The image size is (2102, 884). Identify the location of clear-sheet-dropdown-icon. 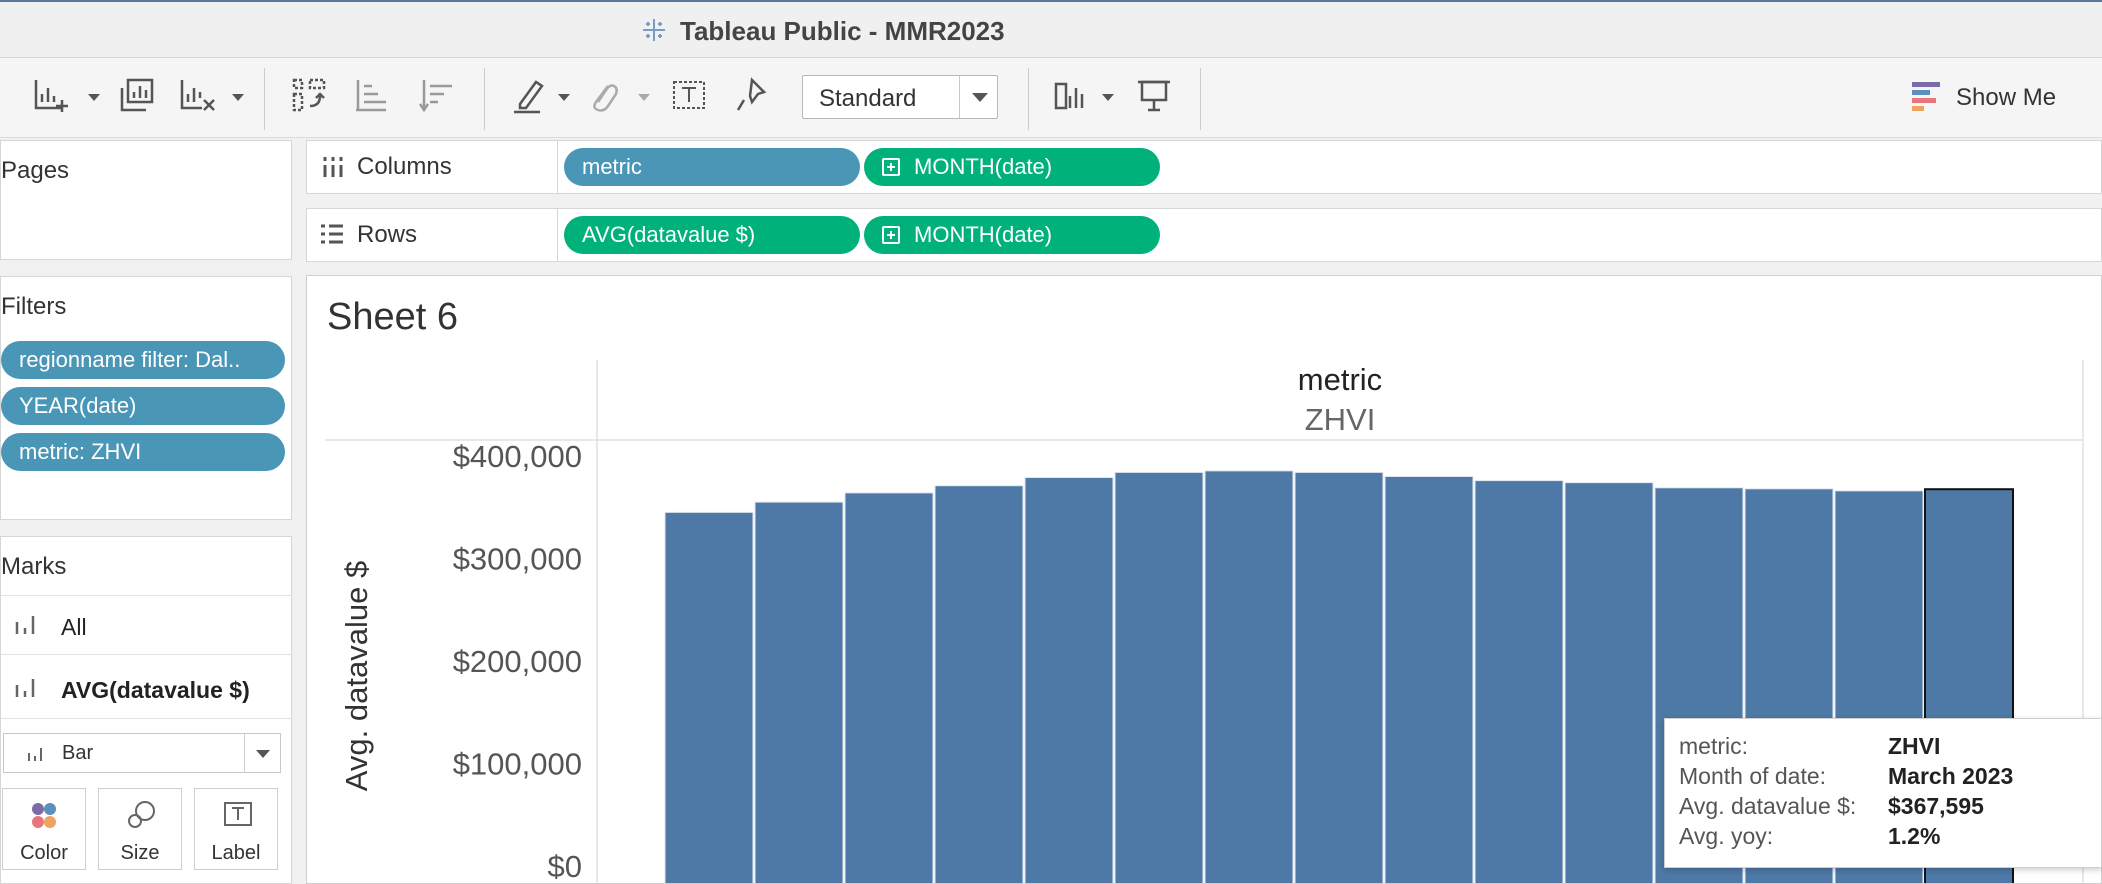
(238, 97).